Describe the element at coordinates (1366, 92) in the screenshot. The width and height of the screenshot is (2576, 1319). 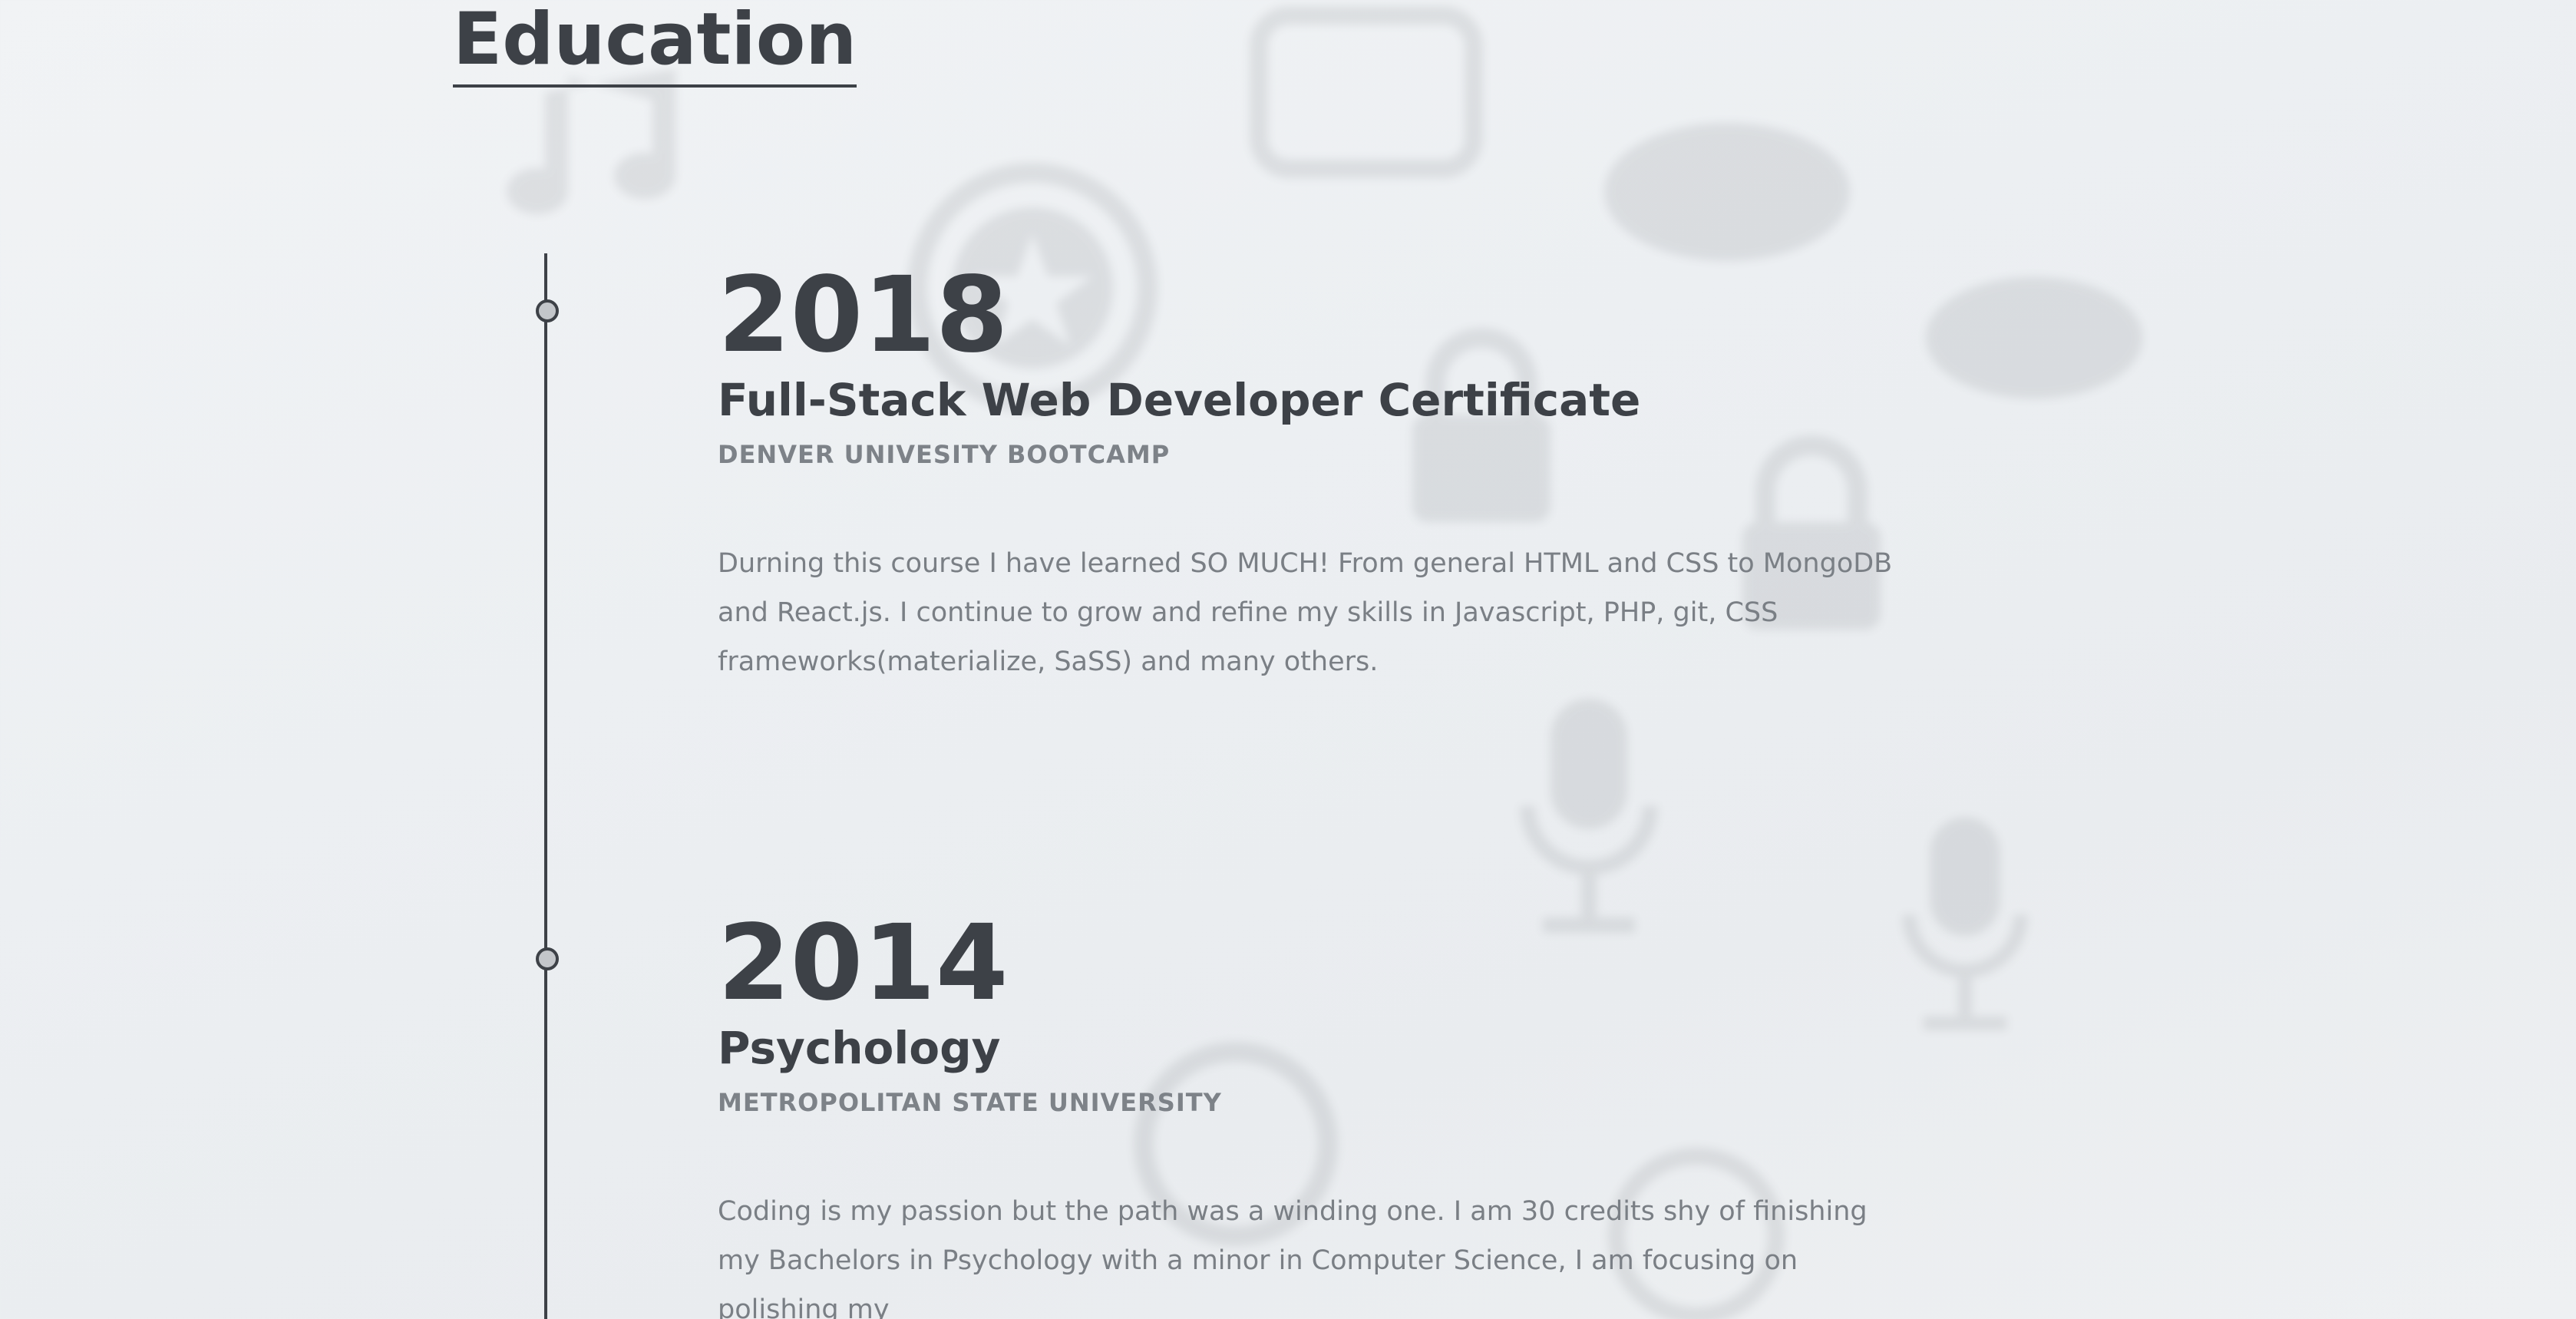
I see `leaf-icon` at that location.